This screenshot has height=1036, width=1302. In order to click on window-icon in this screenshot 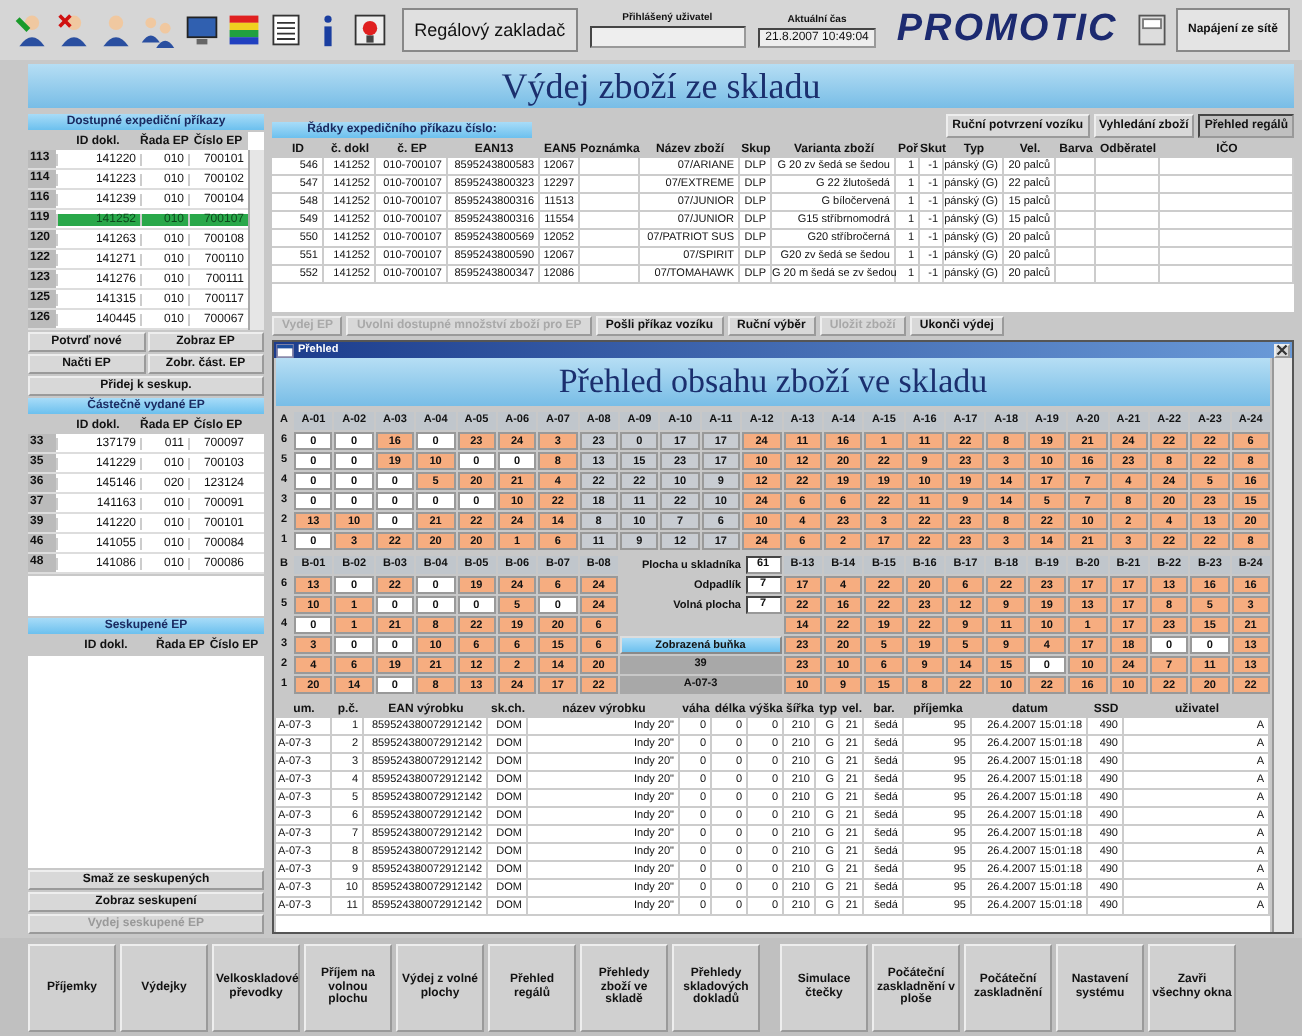, I will do `click(285, 350)`.